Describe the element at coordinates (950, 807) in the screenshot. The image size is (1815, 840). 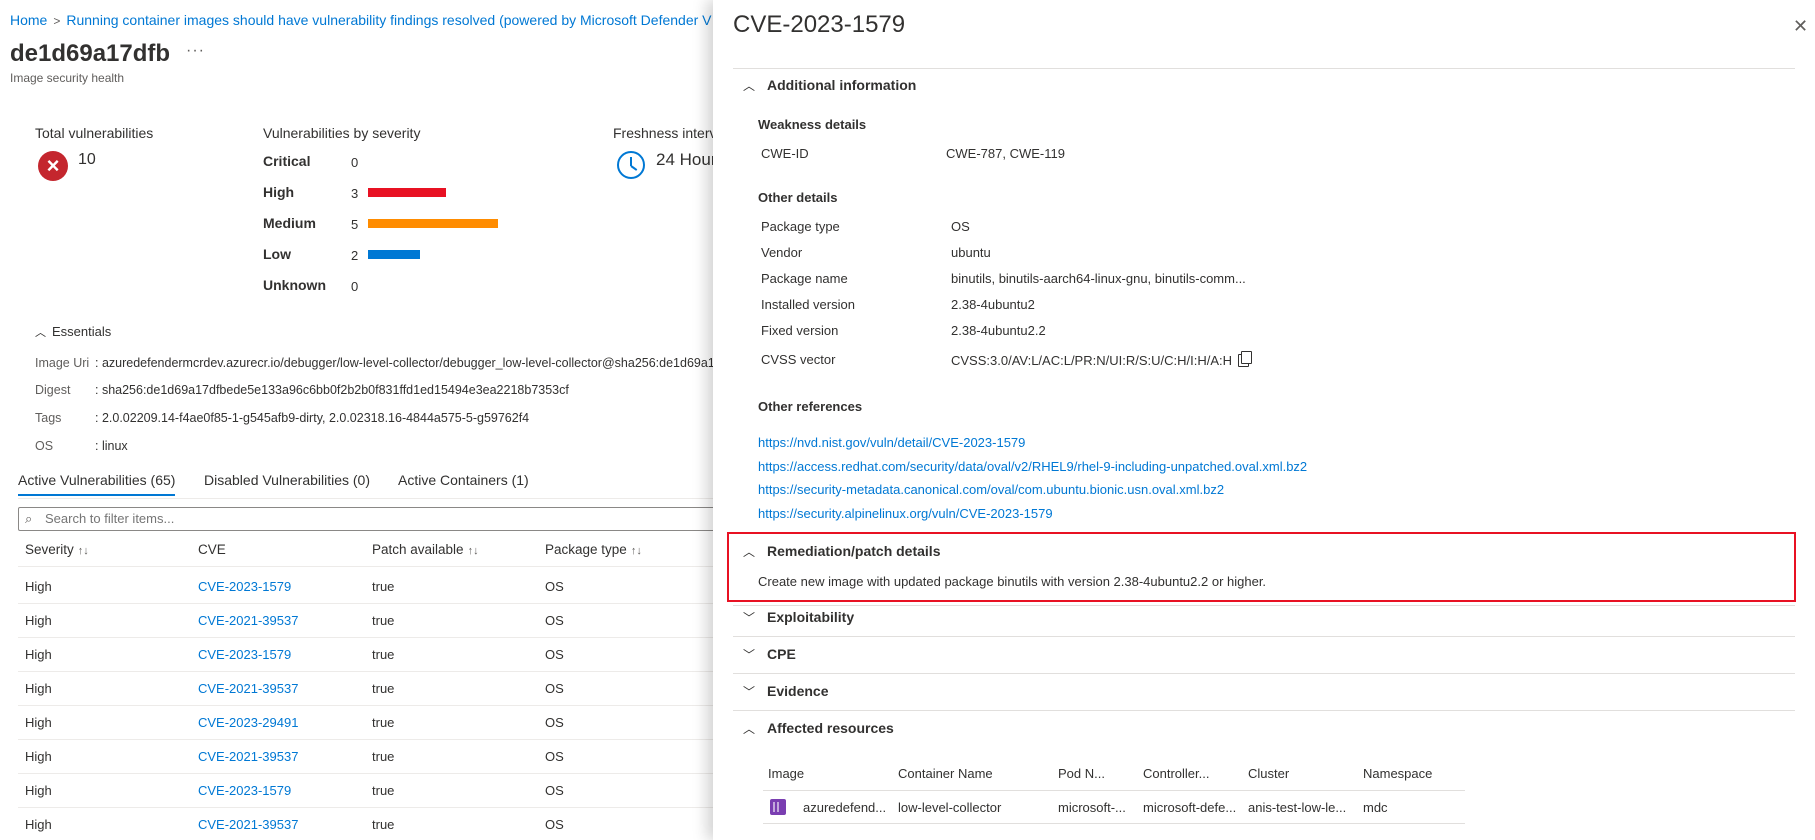
I see `ar-cell-container-name: low-level-collector` at that location.